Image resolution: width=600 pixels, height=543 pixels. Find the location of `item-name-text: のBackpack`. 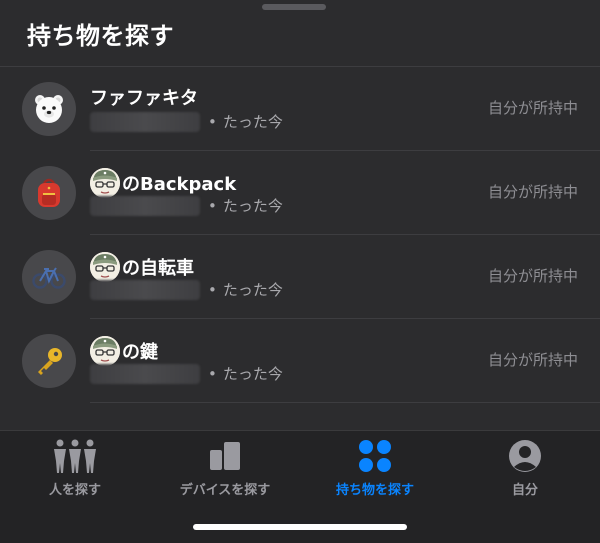

item-name-text: のBackpack is located at coordinates (179, 184).